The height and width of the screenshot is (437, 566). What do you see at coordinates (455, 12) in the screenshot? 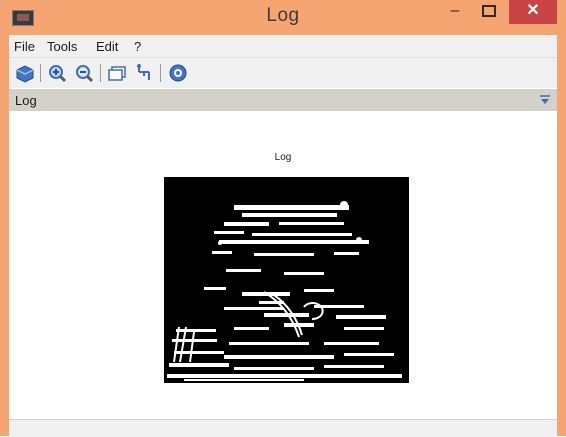
I see `minimize-button: –` at bounding box center [455, 12].